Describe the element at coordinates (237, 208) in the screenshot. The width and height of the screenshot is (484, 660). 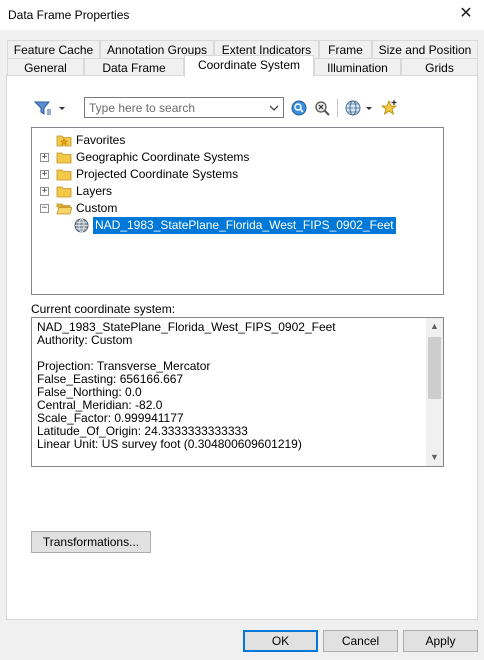
I see `tree-item-custom: − Custom` at that location.